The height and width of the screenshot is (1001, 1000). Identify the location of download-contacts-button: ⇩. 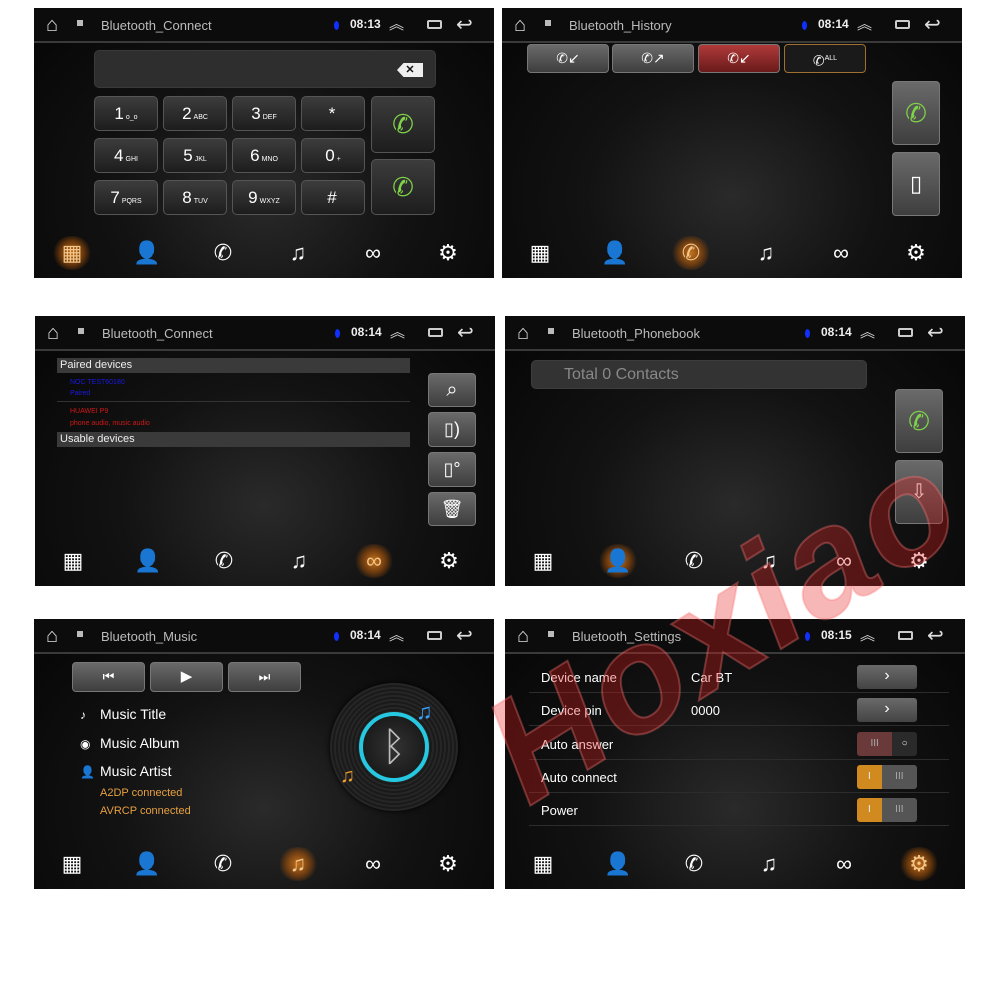
(919, 492).